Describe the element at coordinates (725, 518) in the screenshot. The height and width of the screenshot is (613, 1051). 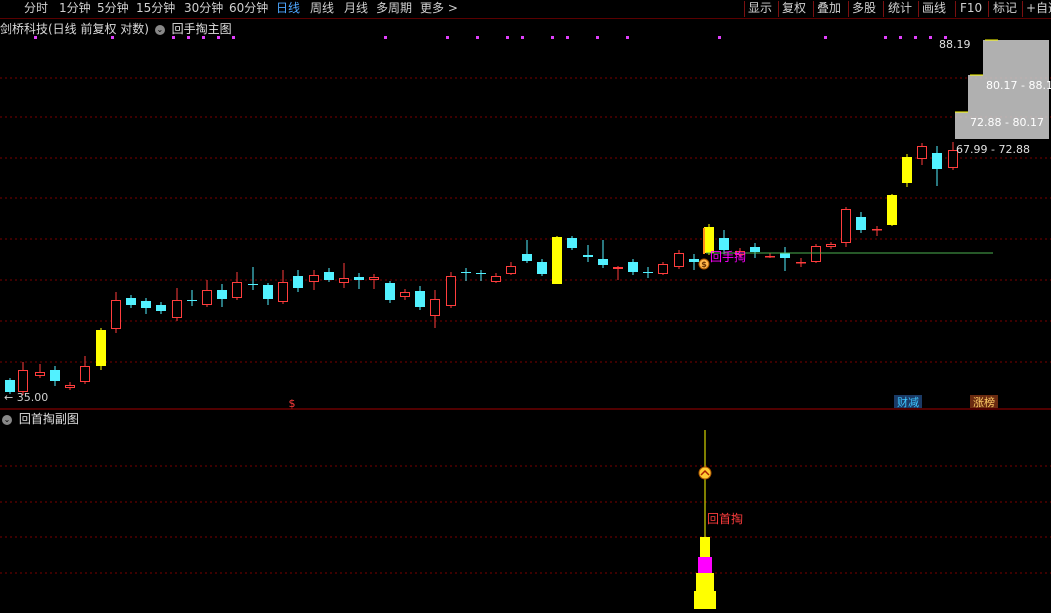
I see `sub-signal-label: 回首掏` at that location.